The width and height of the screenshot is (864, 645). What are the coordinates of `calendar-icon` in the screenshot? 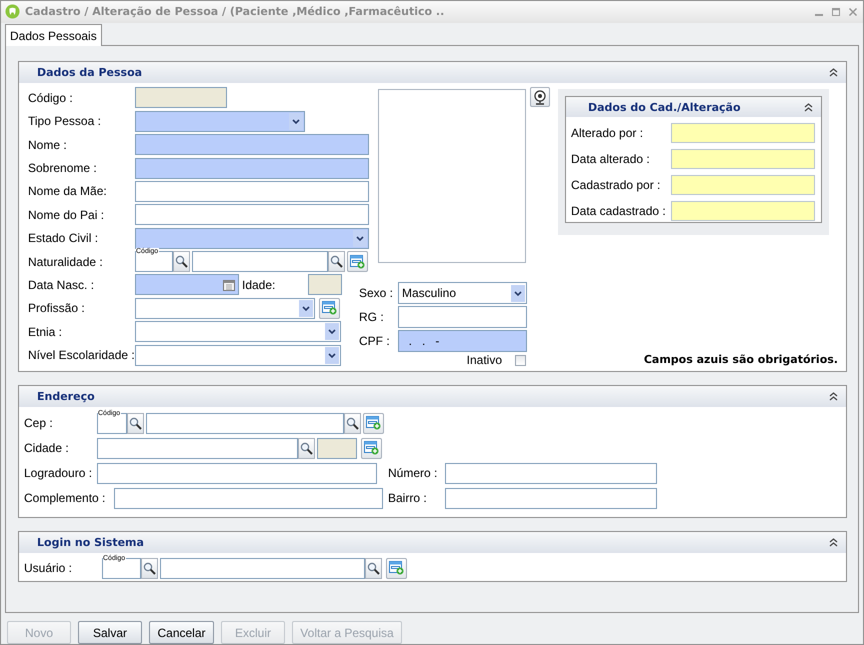 It's located at (229, 284).